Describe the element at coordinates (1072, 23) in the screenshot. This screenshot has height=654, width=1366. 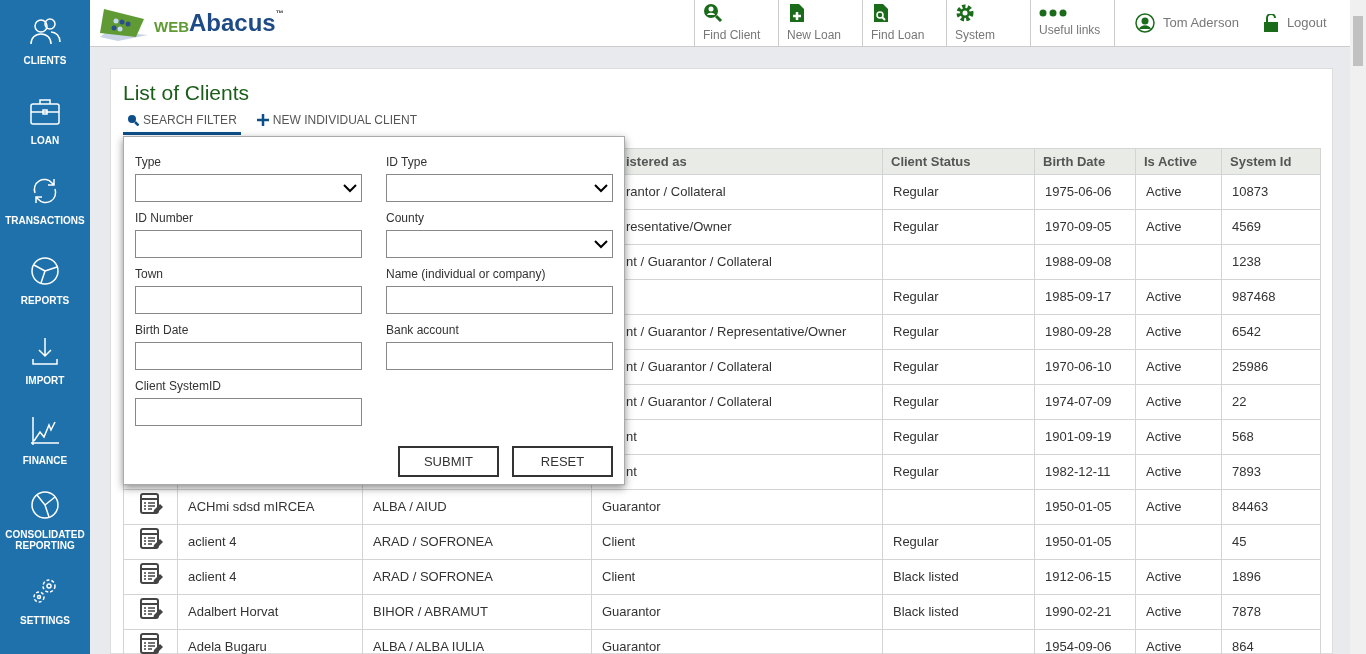
I see `nav-link: Useful links` at that location.